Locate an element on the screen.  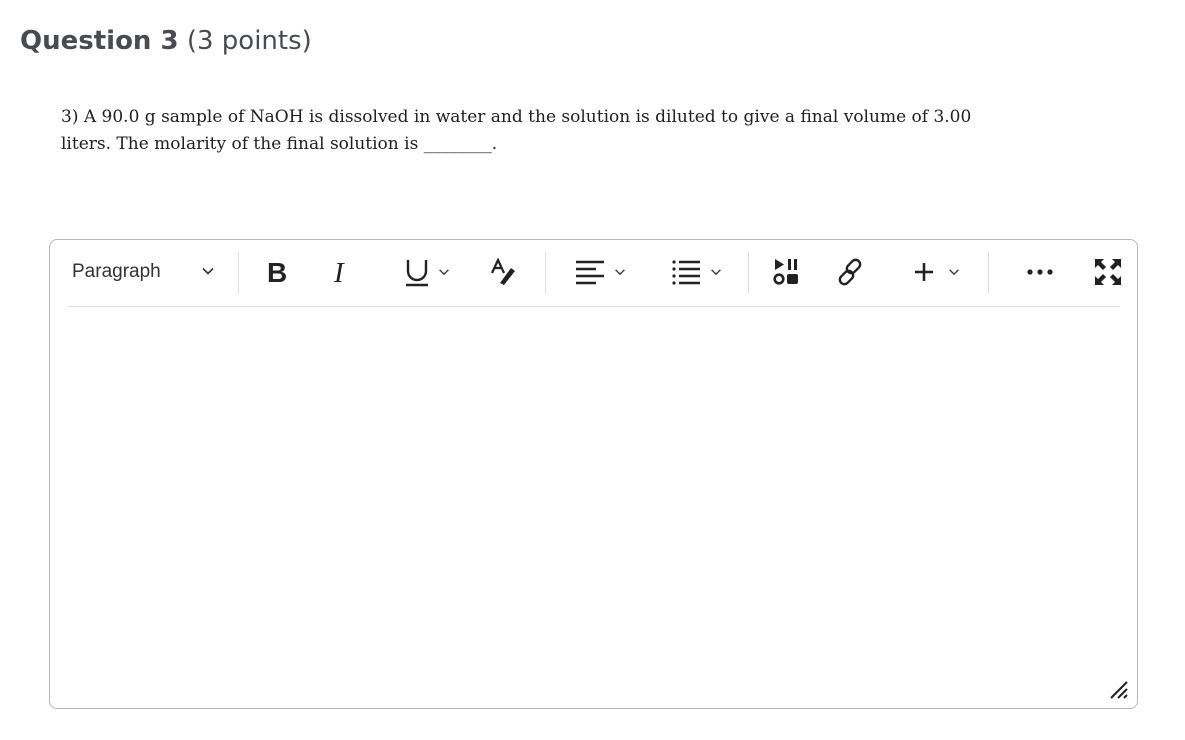
more-icon is located at coordinates (1040, 272).